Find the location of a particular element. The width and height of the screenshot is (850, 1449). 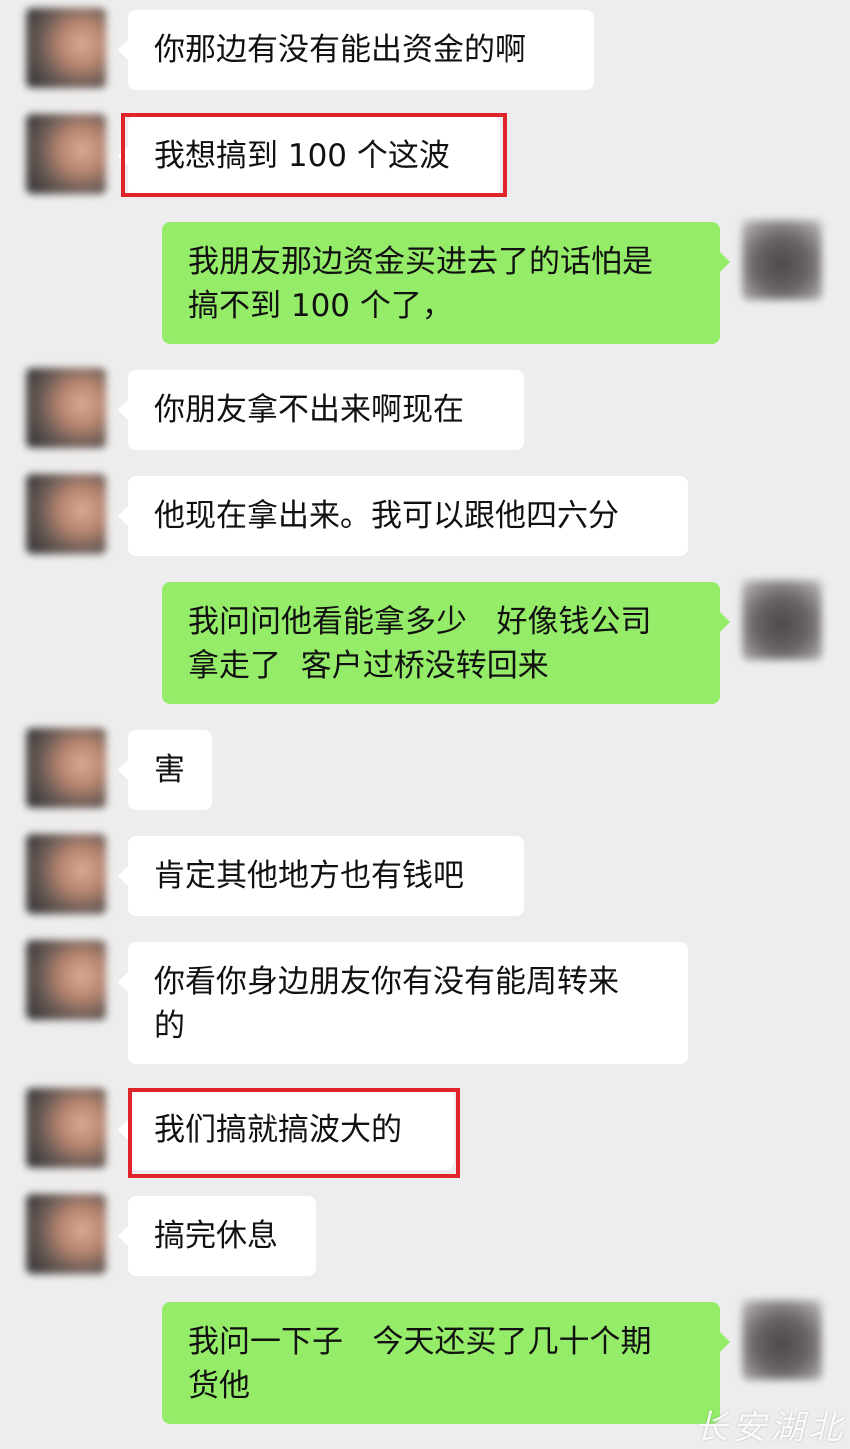

message-bubble-incoming: 你看你身边朋友你有没有能周转来 的 is located at coordinates (403, 1003).